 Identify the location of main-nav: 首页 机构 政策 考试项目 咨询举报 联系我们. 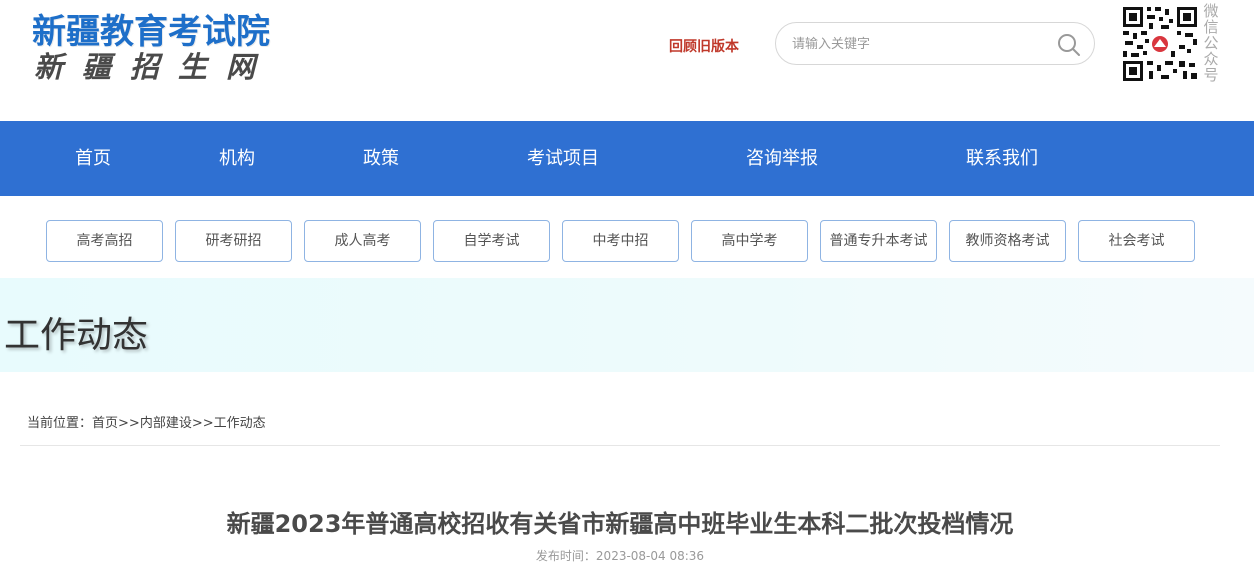
(627, 158).